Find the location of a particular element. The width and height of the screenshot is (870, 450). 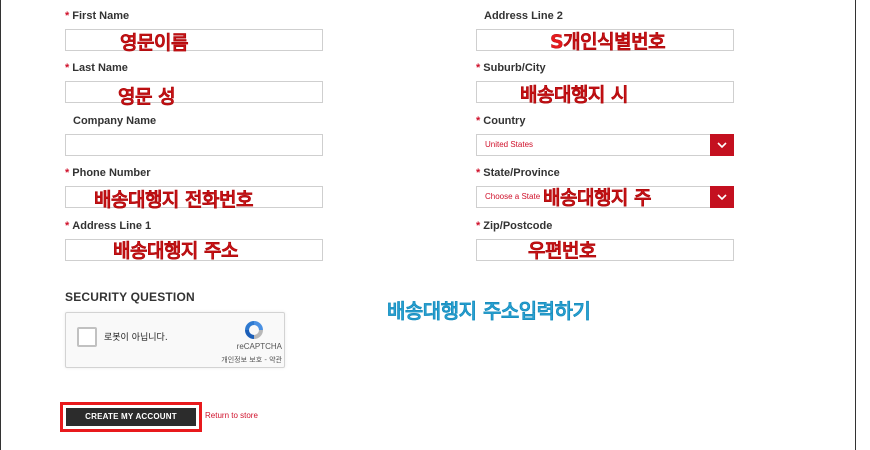

phone-input is located at coordinates (194, 197).